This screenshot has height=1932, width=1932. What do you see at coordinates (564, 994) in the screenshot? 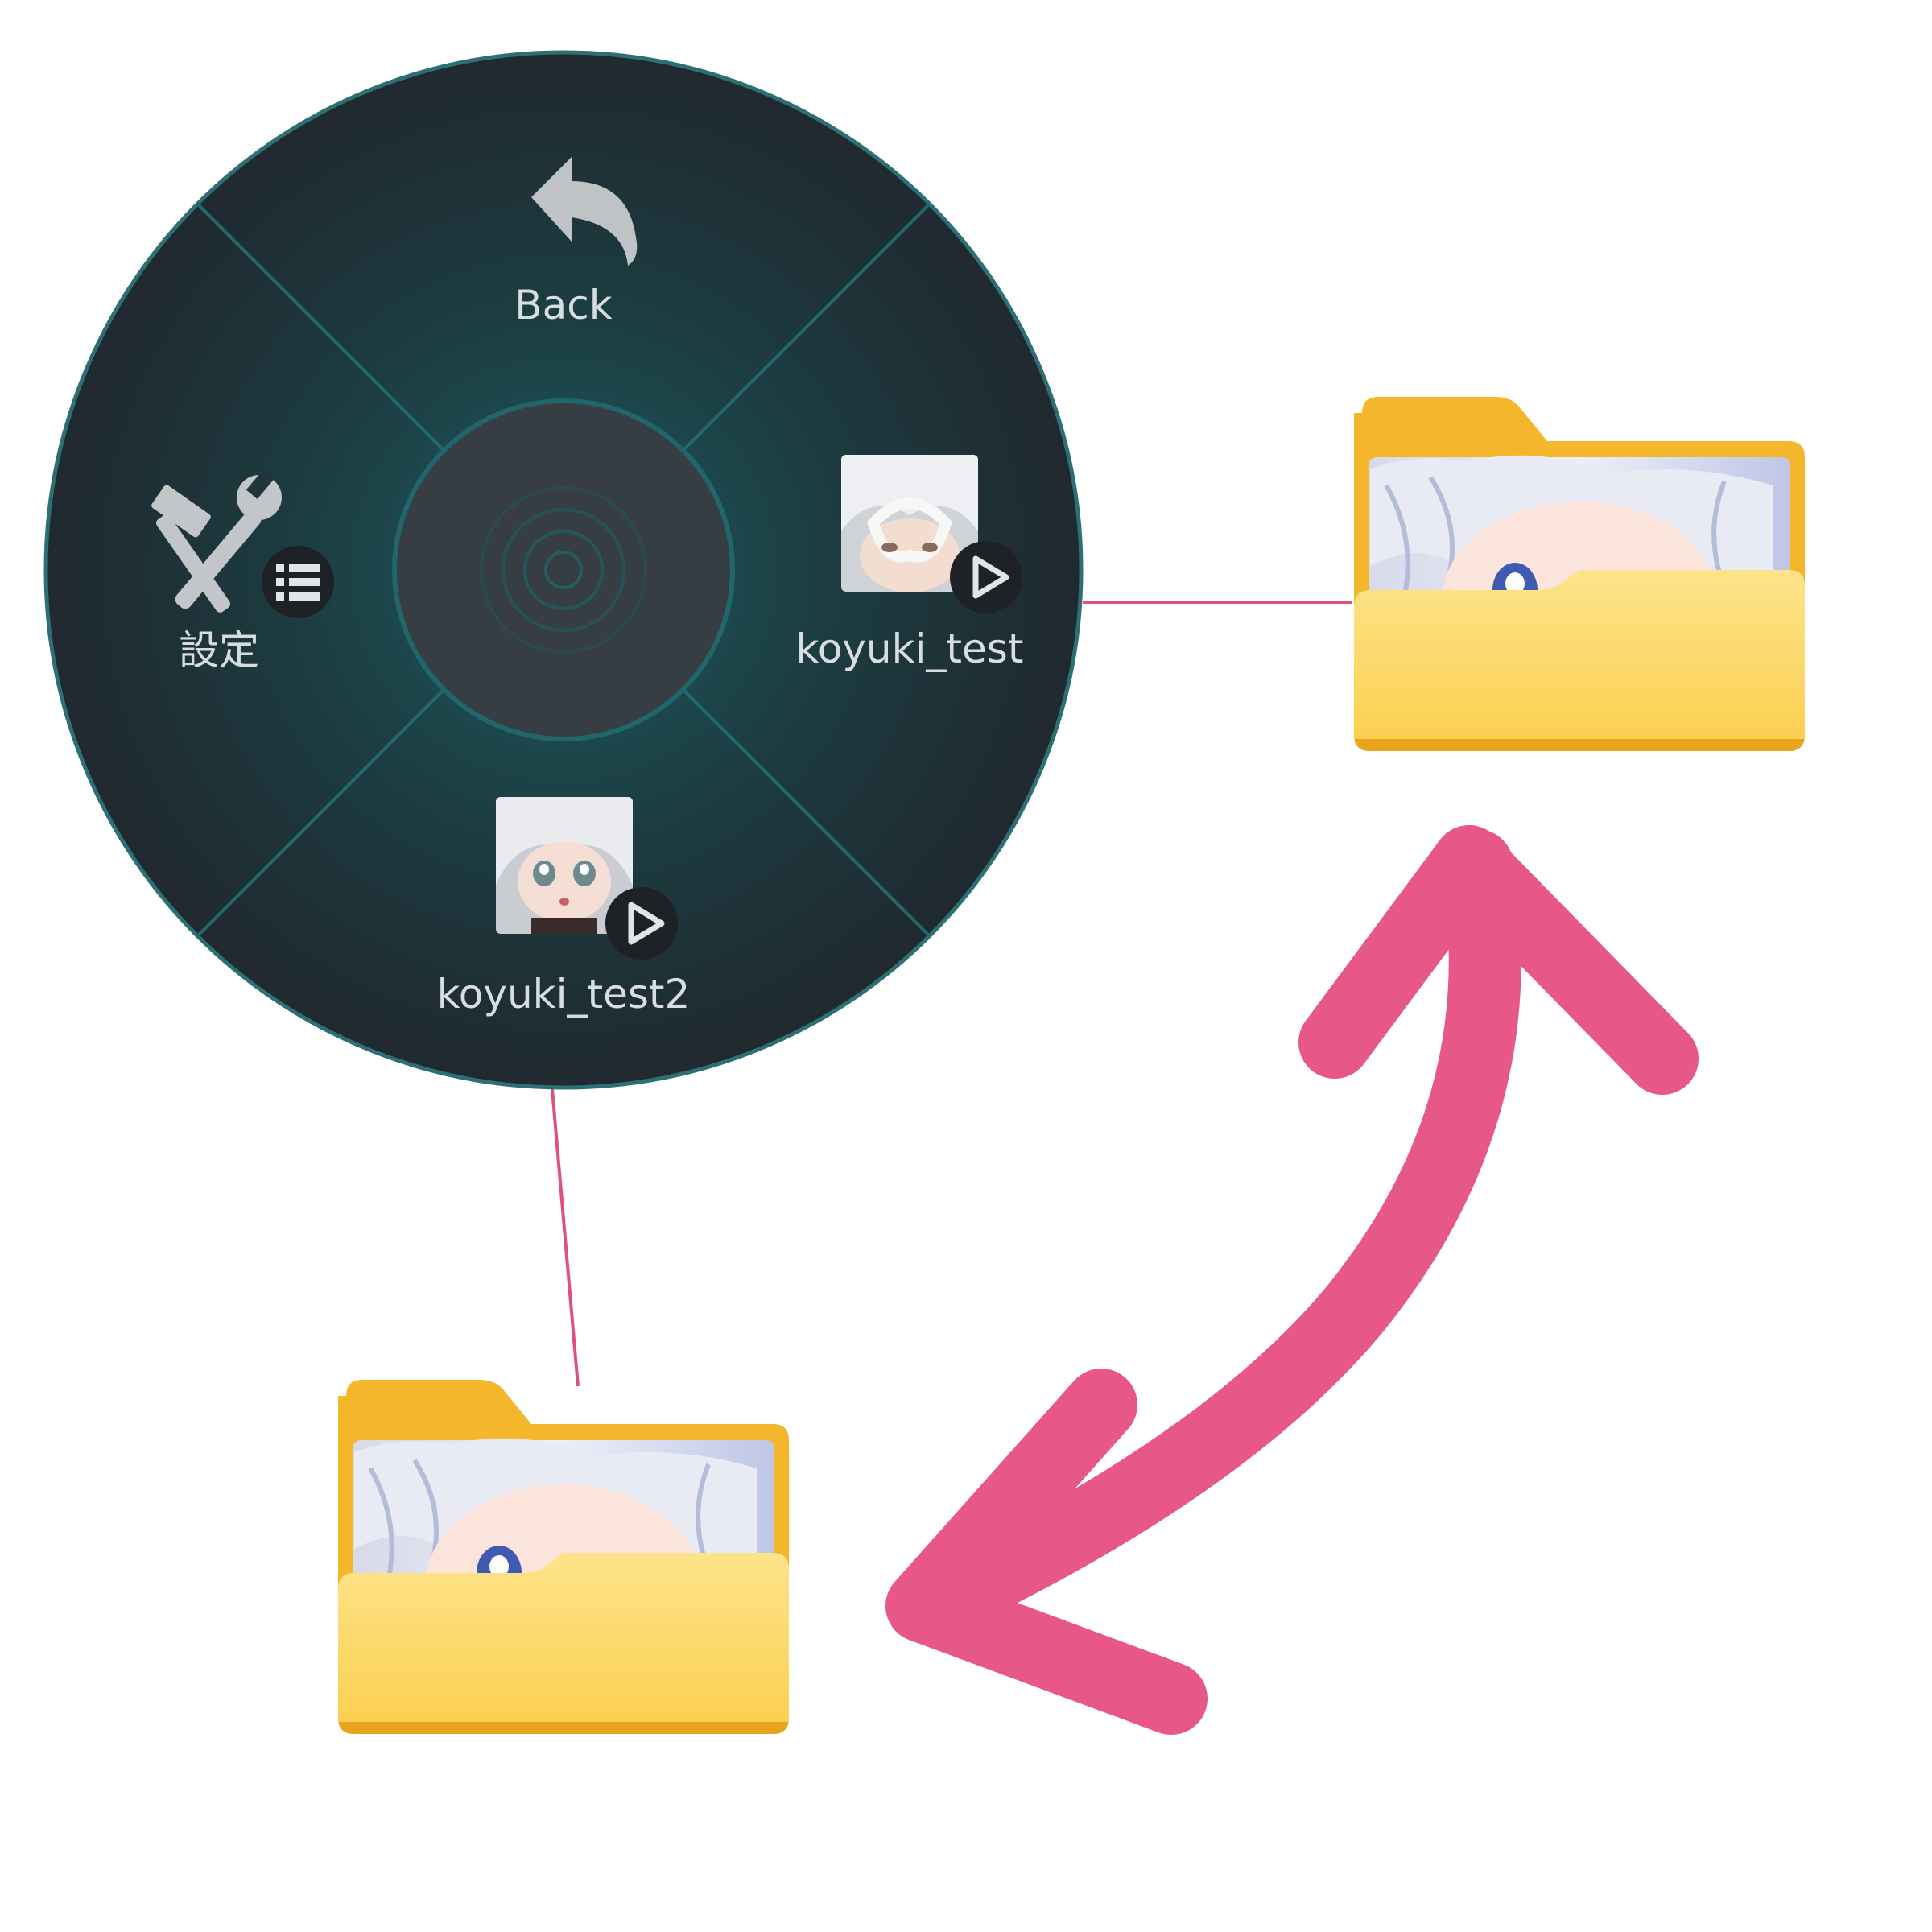
I see `toggle-2-label: koyuki_test2` at bounding box center [564, 994].